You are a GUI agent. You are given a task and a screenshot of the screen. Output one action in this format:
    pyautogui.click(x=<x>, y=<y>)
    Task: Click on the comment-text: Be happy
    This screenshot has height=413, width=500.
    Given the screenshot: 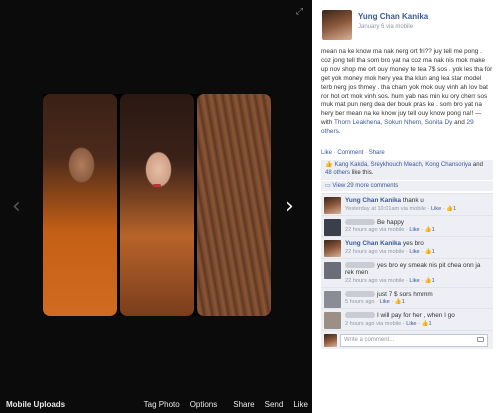 What is the action you would take?
    pyautogui.click(x=417, y=222)
    